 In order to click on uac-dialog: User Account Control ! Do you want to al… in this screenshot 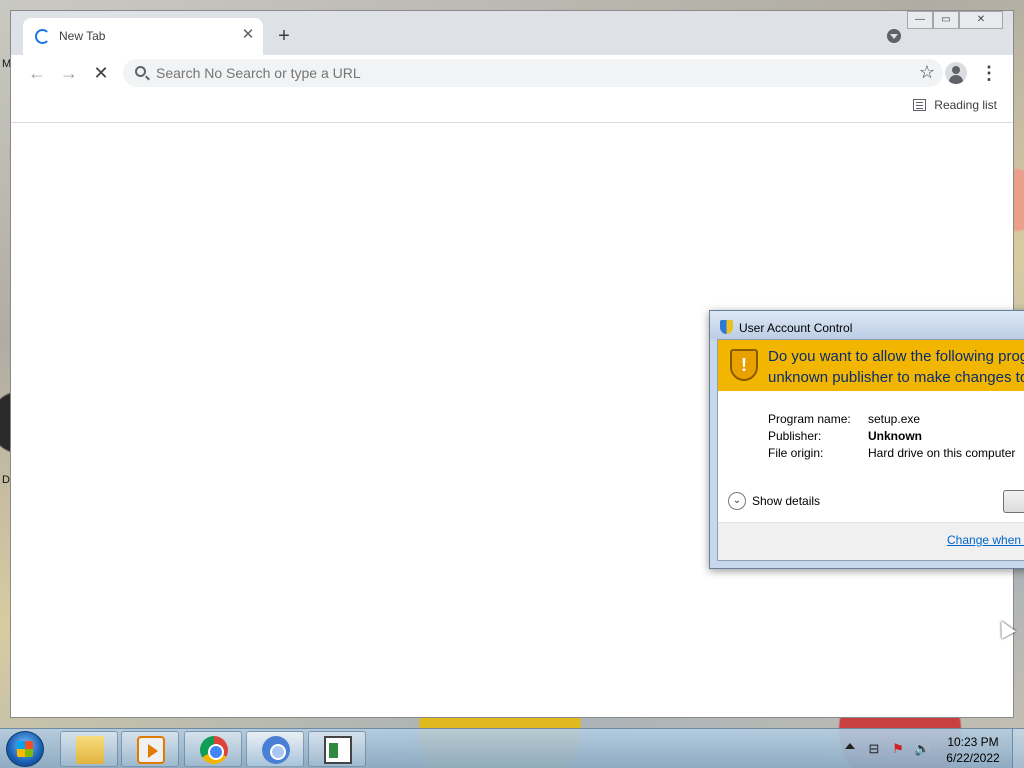, I will do `click(866, 439)`.